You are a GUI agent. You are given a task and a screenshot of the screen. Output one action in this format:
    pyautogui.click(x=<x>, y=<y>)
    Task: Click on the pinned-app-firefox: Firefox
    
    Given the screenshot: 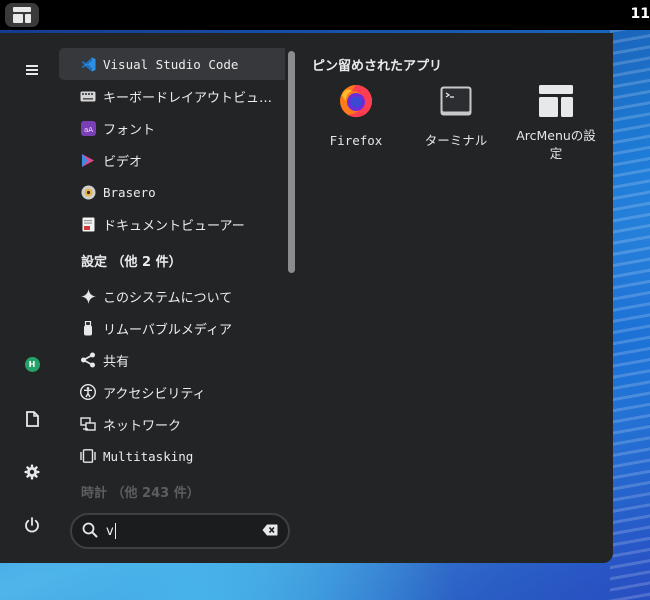 What is the action you would take?
    pyautogui.click(x=356, y=122)
    